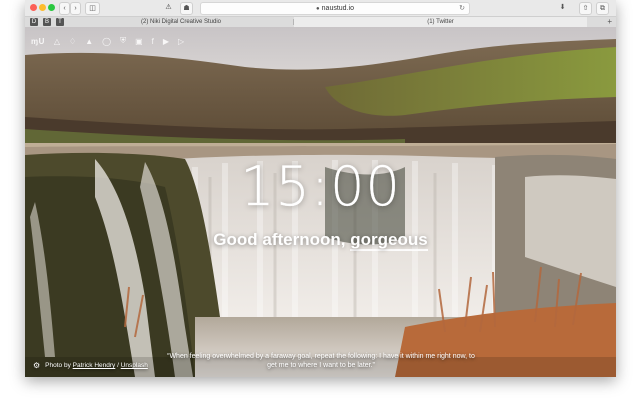  I want to click on address-bar: ● naustud.io ↻, so click(335, 8).